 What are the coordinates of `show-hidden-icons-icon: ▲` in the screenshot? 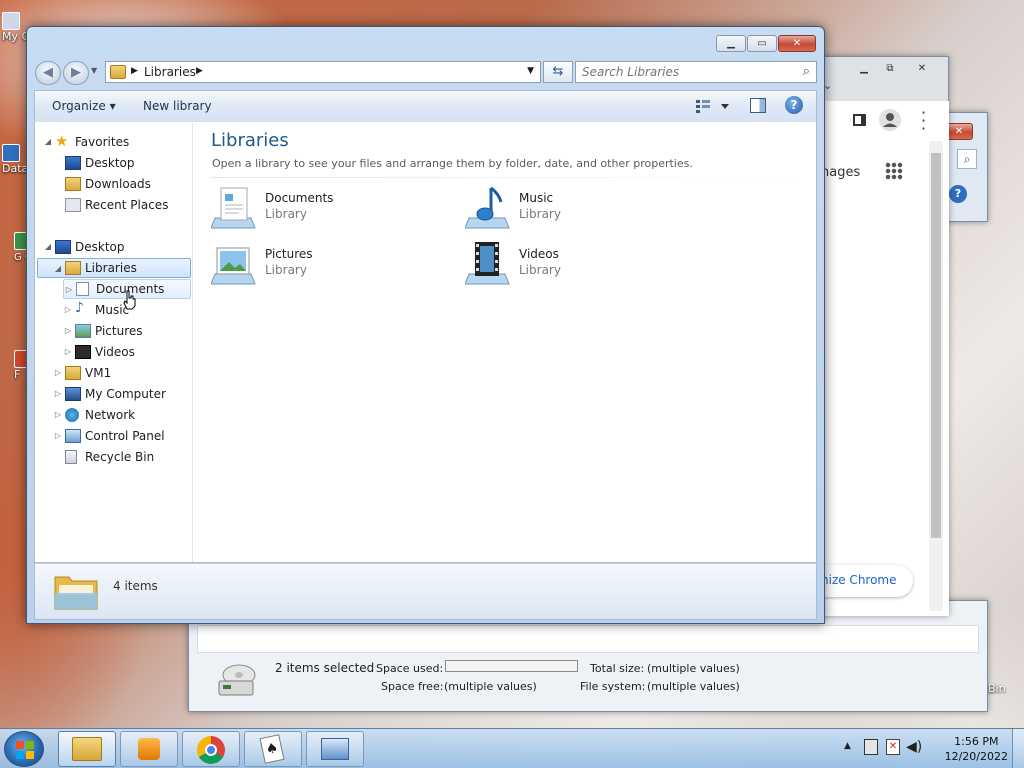 It's located at (847, 746).